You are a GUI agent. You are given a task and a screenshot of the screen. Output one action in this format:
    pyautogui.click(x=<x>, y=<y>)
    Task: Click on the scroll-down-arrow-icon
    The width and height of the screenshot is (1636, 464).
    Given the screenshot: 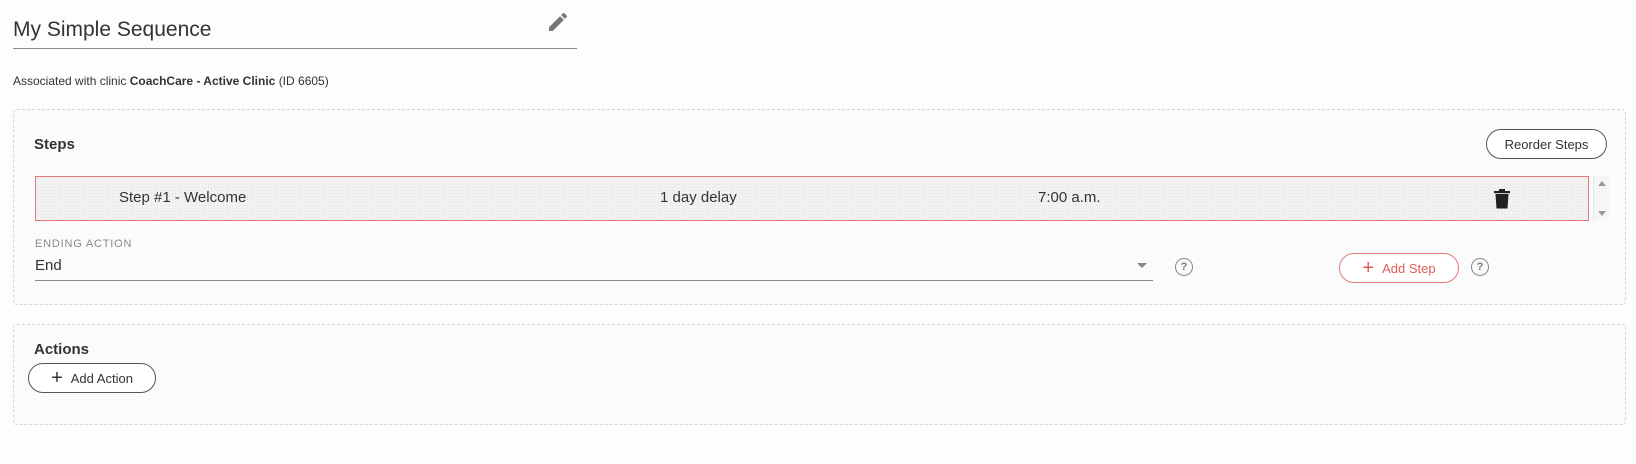 What is the action you would take?
    pyautogui.click(x=1602, y=213)
    